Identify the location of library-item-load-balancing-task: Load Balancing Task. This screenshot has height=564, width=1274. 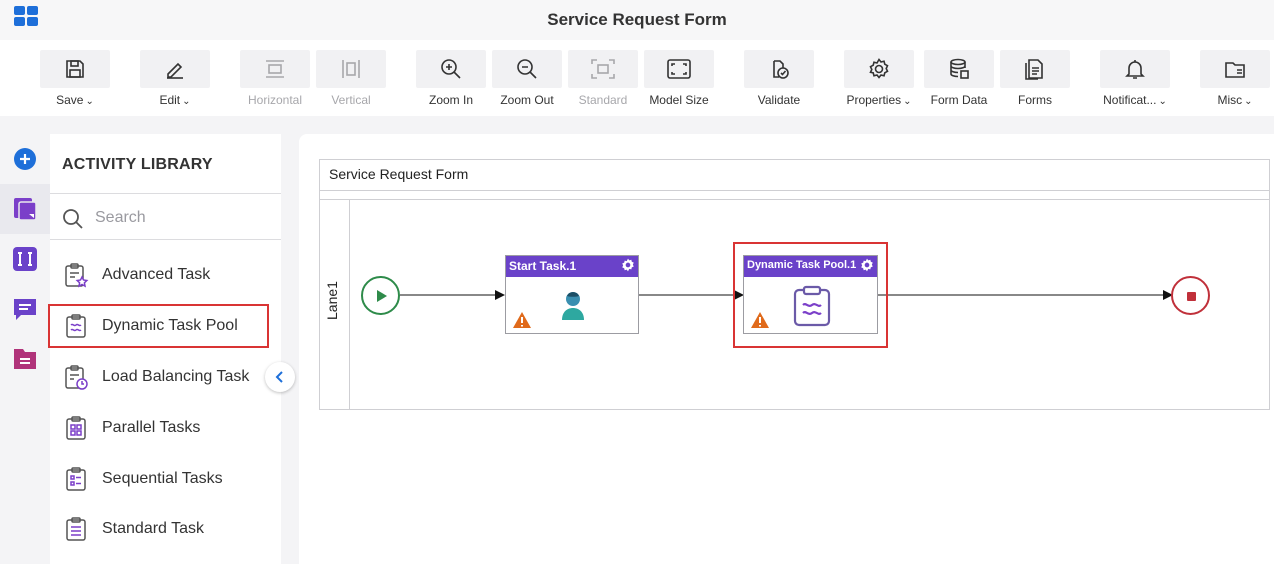
(165, 377).